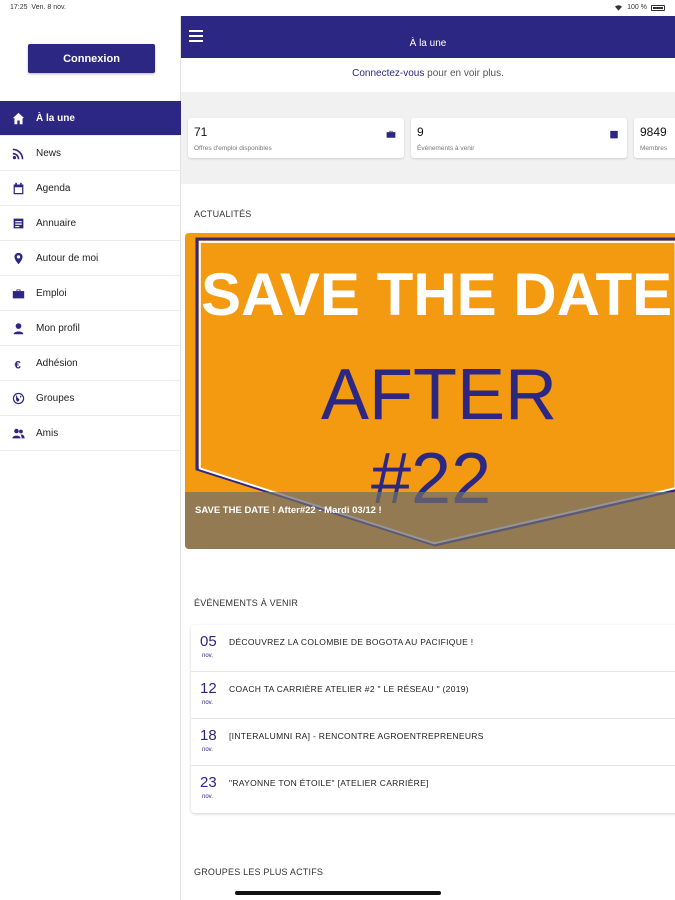 The height and width of the screenshot is (900, 675). What do you see at coordinates (18, 153) in the screenshot?
I see `rss-icon` at bounding box center [18, 153].